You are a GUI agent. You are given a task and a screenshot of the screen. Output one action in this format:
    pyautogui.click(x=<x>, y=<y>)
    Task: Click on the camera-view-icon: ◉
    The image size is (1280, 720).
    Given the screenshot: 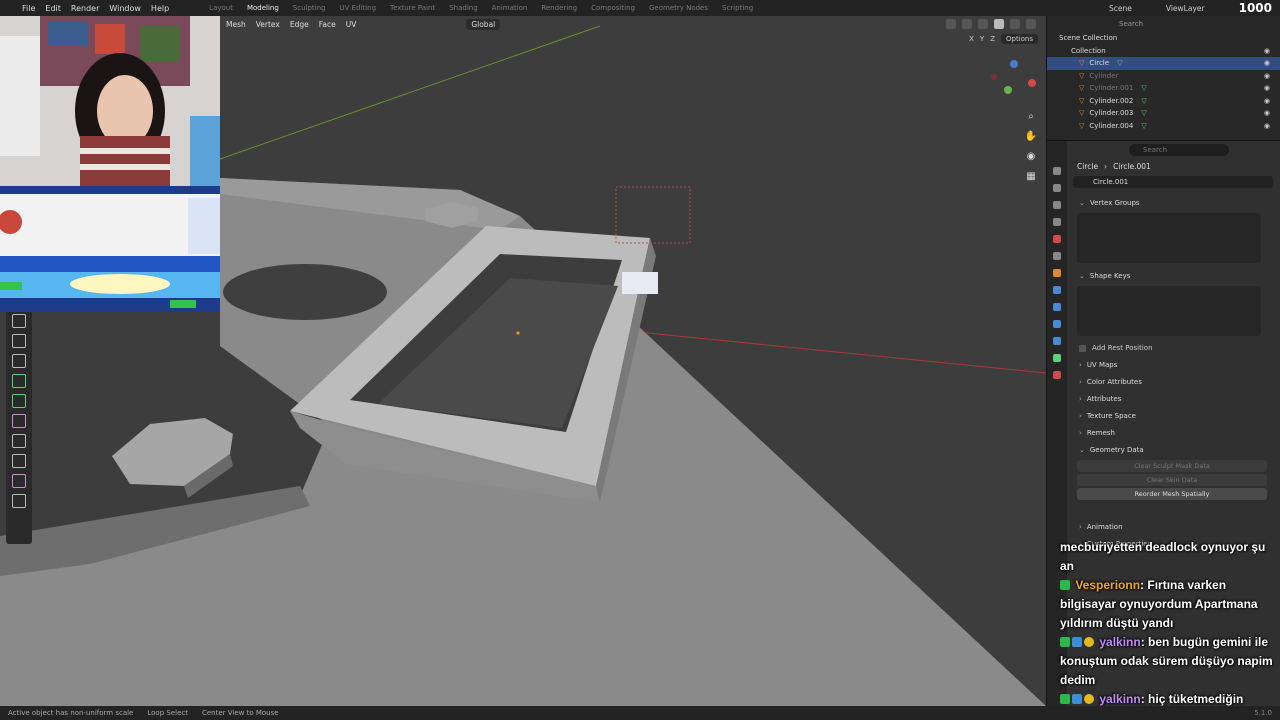 What is the action you would take?
    pyautogui.click(x=1031, y=157)
    